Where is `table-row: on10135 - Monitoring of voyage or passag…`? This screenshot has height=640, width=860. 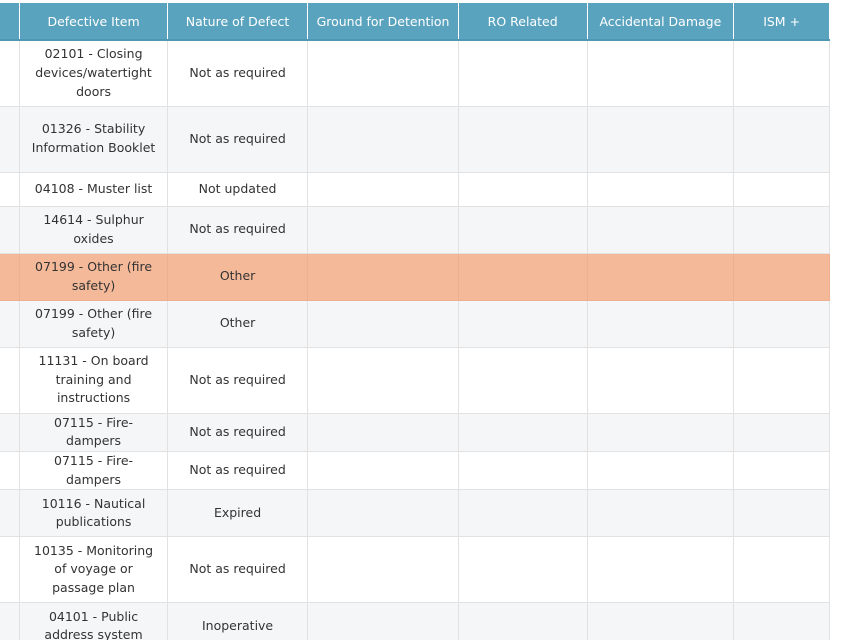
table-row: on10135 - Monitoring of voyage or passag… is located at coordinates (415, 570).